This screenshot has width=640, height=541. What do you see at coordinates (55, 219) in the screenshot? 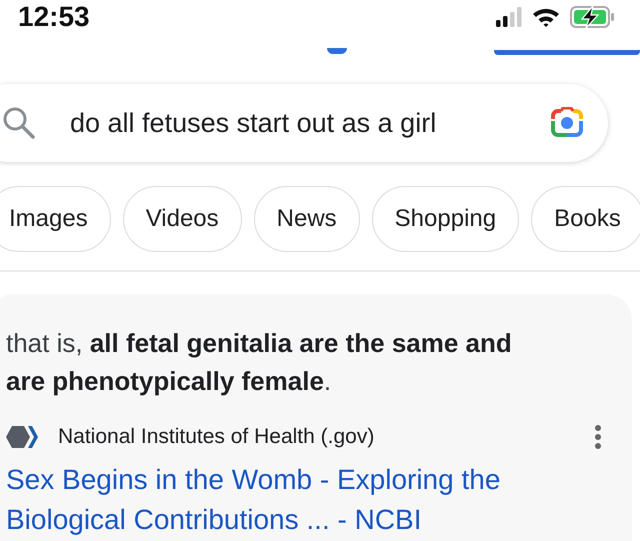
I see `filter-chip: Images` at bounding box center [55, 219].